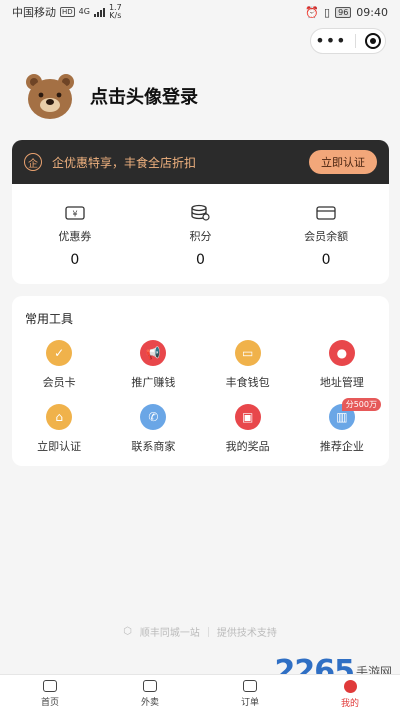 Image resolution: width=400 pixels, height=711 pixels. I want to click on network-speed: 1.7 K/s, so click(115, 12).